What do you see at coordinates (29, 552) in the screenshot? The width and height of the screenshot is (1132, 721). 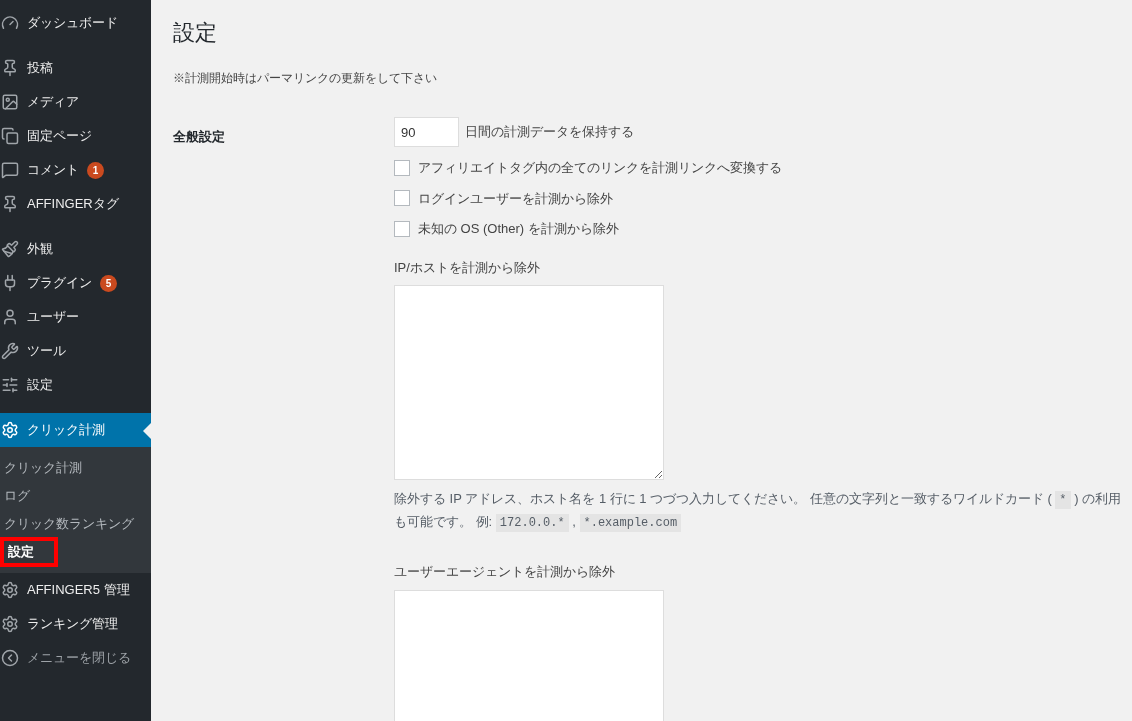 I see `submenu-item: 設定` at bounding box center [29, 552].